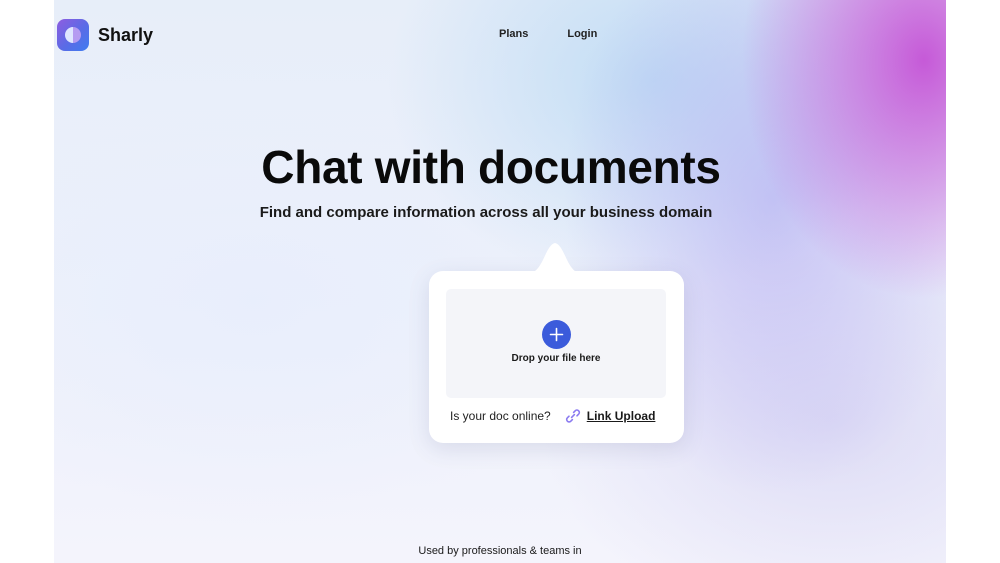 The height and width of the screenshot is (563, 1000). Describe the element at coordinates (582, 34) in the screenshot. I see `nav-login-link: Login` at that location.